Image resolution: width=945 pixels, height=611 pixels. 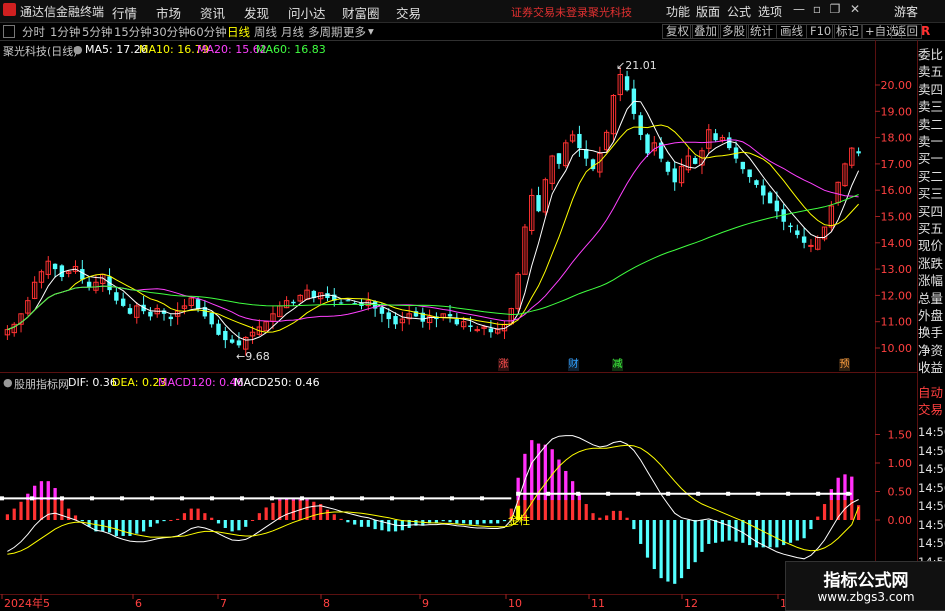 What do you see at coordinates (636, 65) in the screenshot?
I see `high-price-label: ↙21.01` at bounding box center [636, 65].